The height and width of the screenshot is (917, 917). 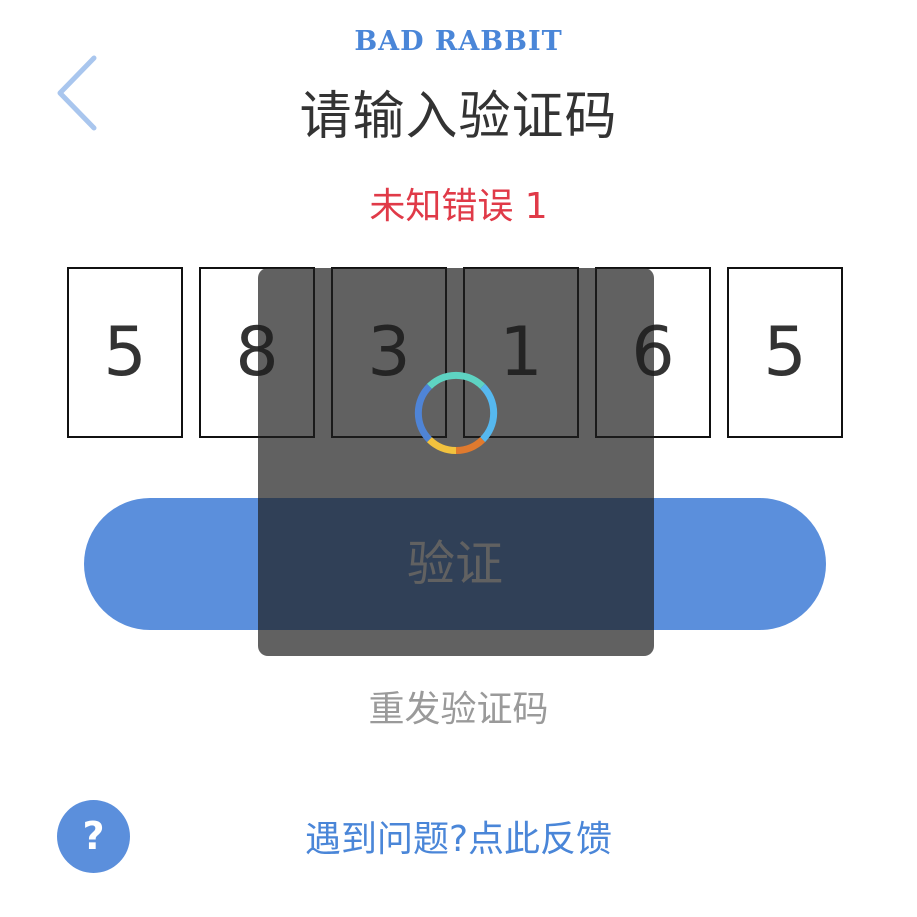 What do you see at coordinates (125, 352) in the screenshot?
I see `code-digit-1: 5` at bounding box center [125, 352].